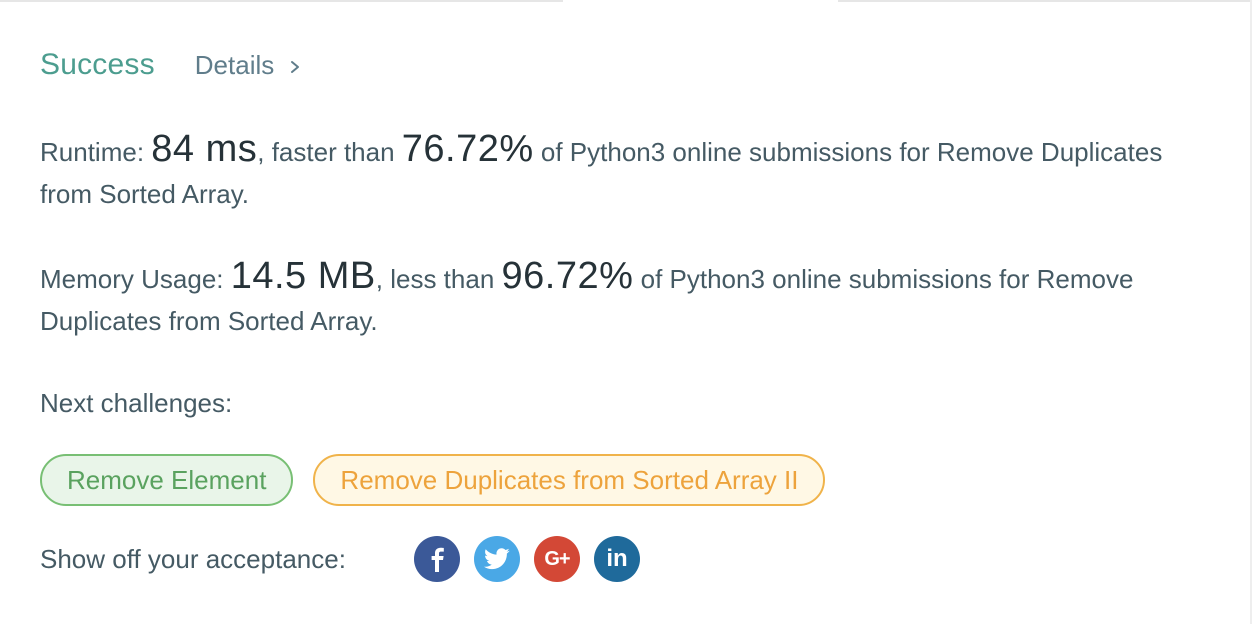  I want to click on google-plus-icon: G+, so click(557, 559).